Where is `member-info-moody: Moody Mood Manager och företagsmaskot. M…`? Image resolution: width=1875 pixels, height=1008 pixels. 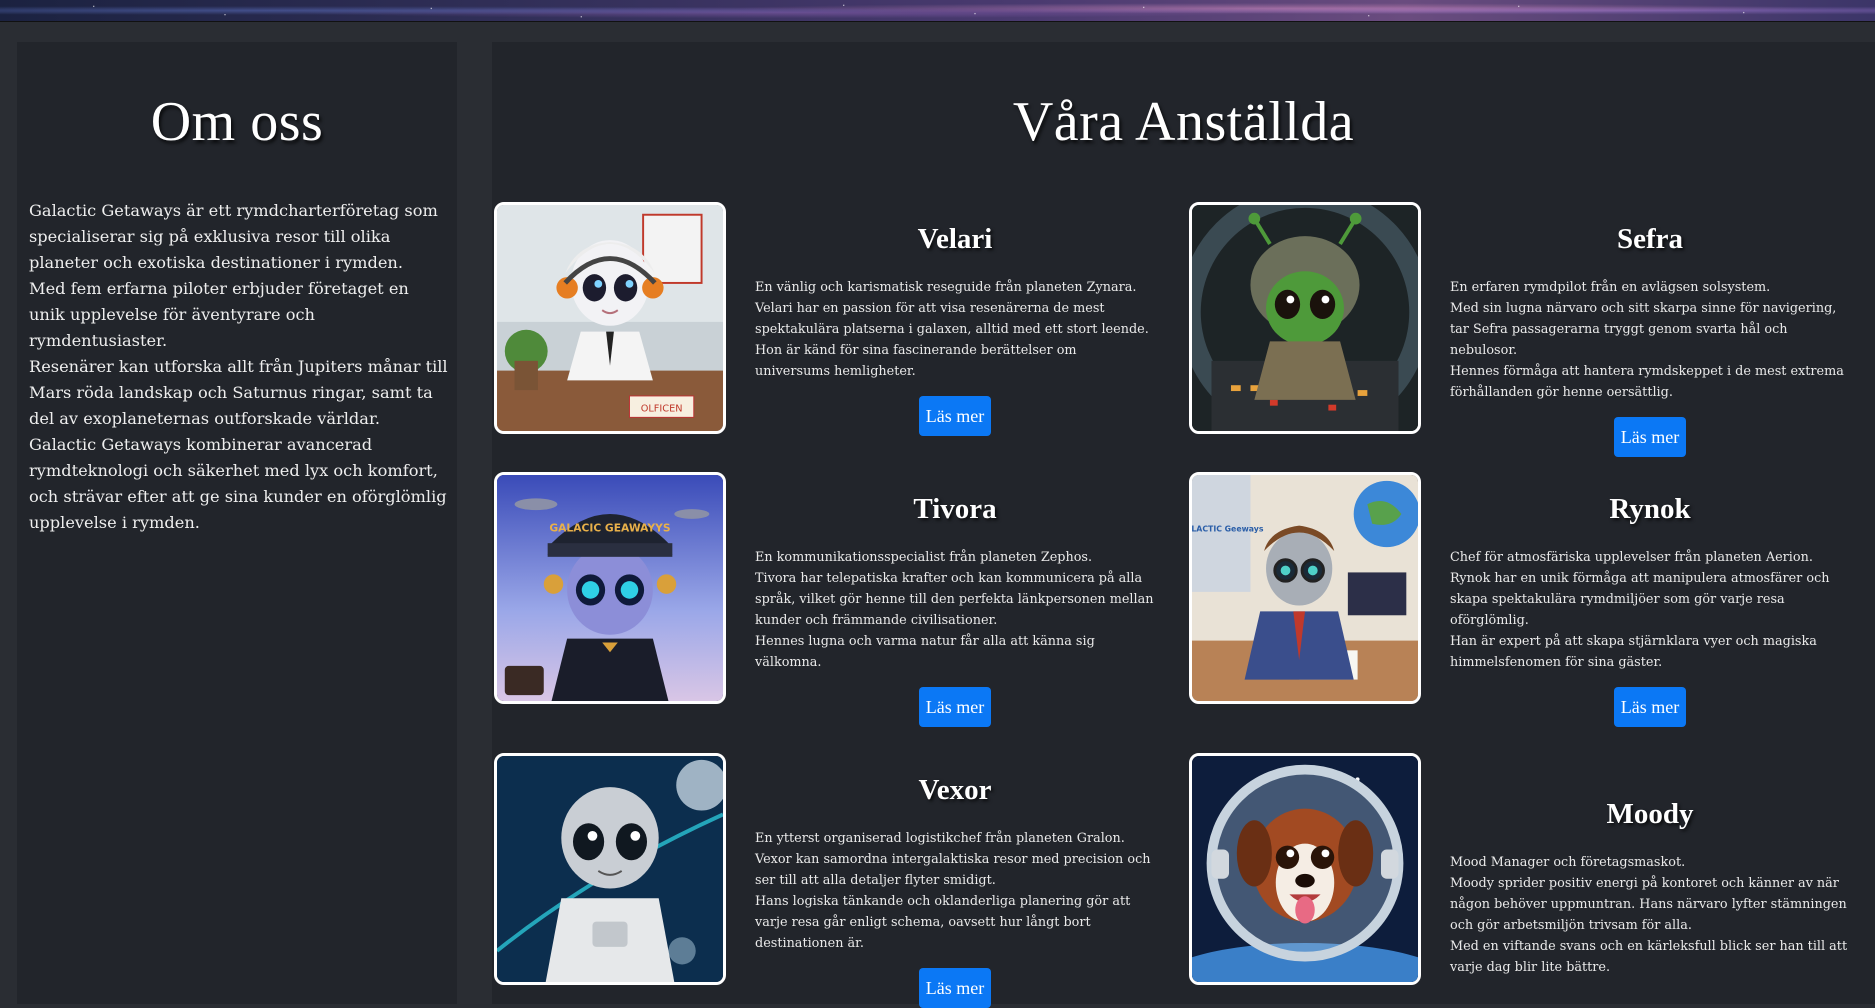 member-info-moody: Moody Mood Manager och företagsmaskot. M… is located at coordinates (1650, 877).